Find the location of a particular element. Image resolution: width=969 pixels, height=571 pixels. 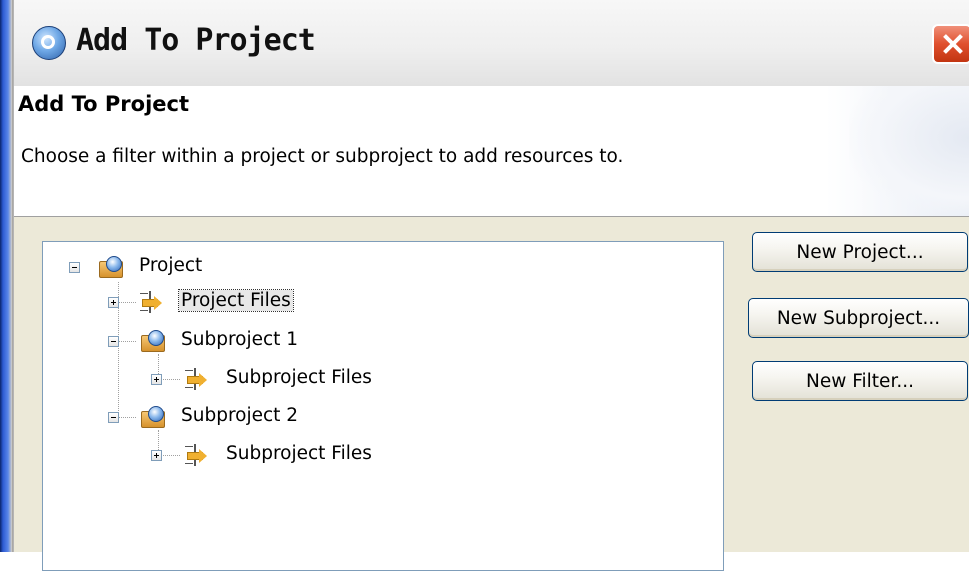

tree-item-label: Project Files is located at coordinates (236, 300).